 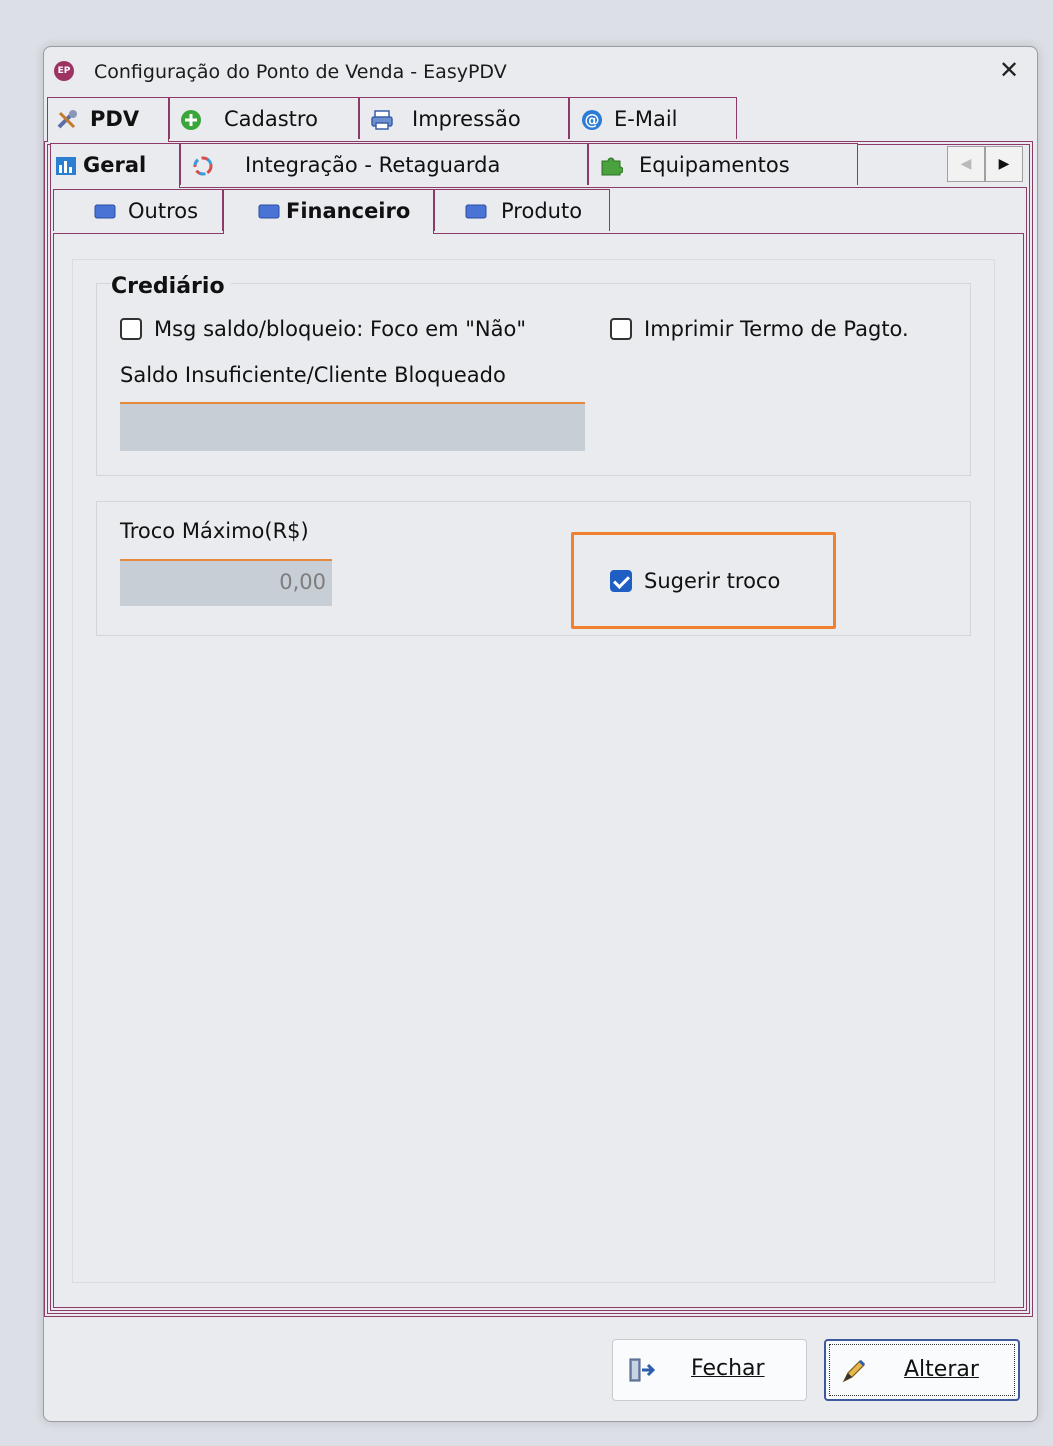 I want to click on troco-maximo-input: 0,00, so click(x=226, y=582).